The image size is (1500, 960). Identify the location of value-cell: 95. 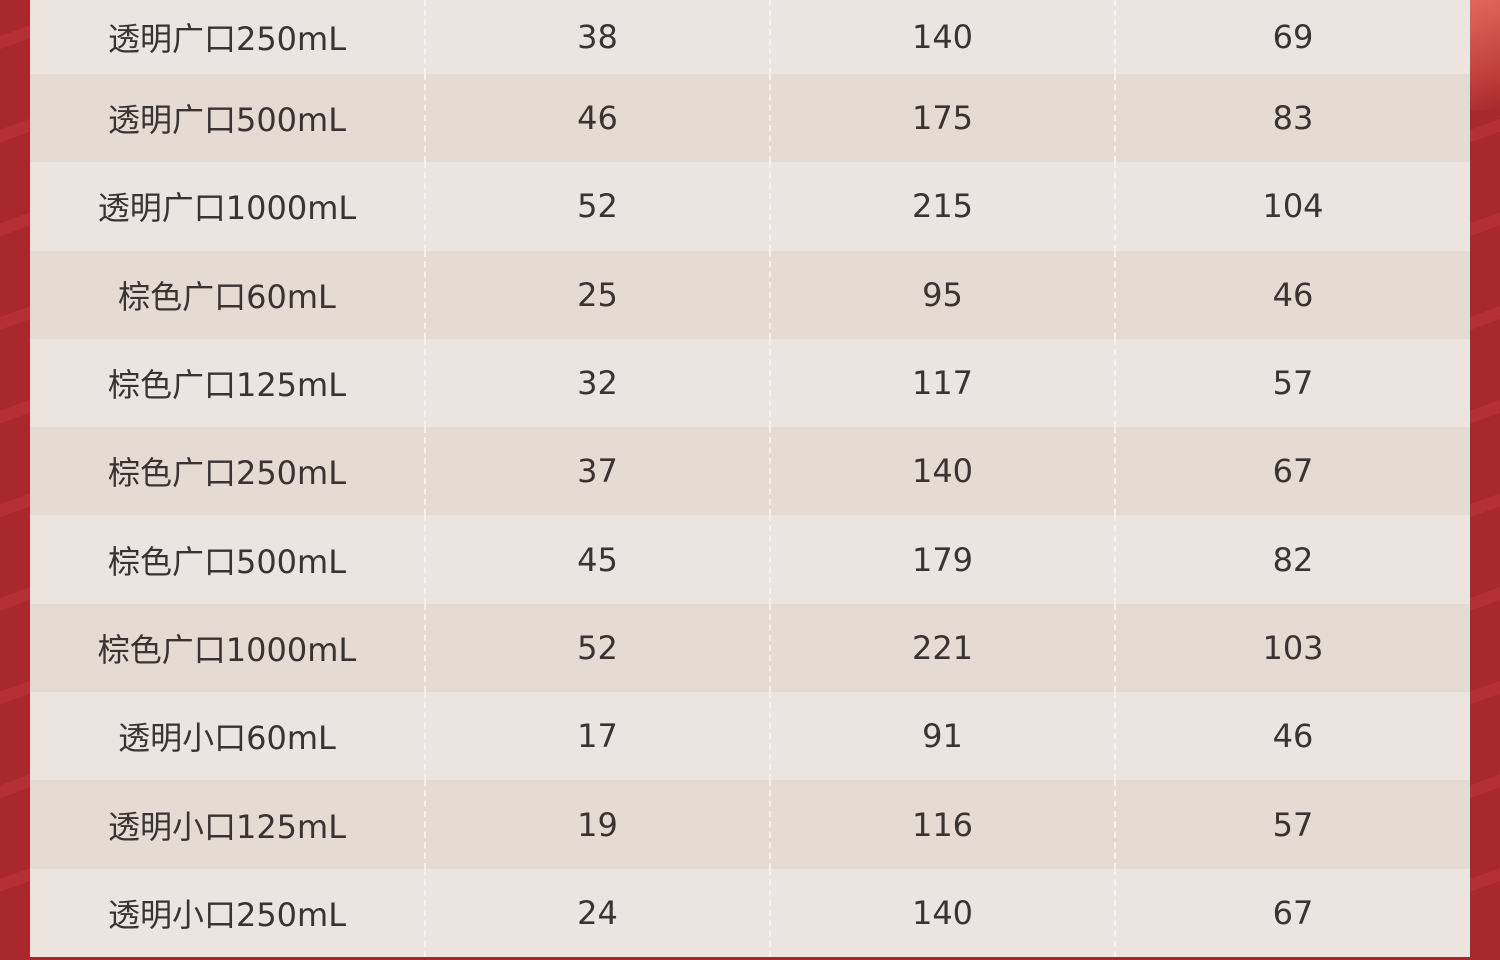
(941, 294).